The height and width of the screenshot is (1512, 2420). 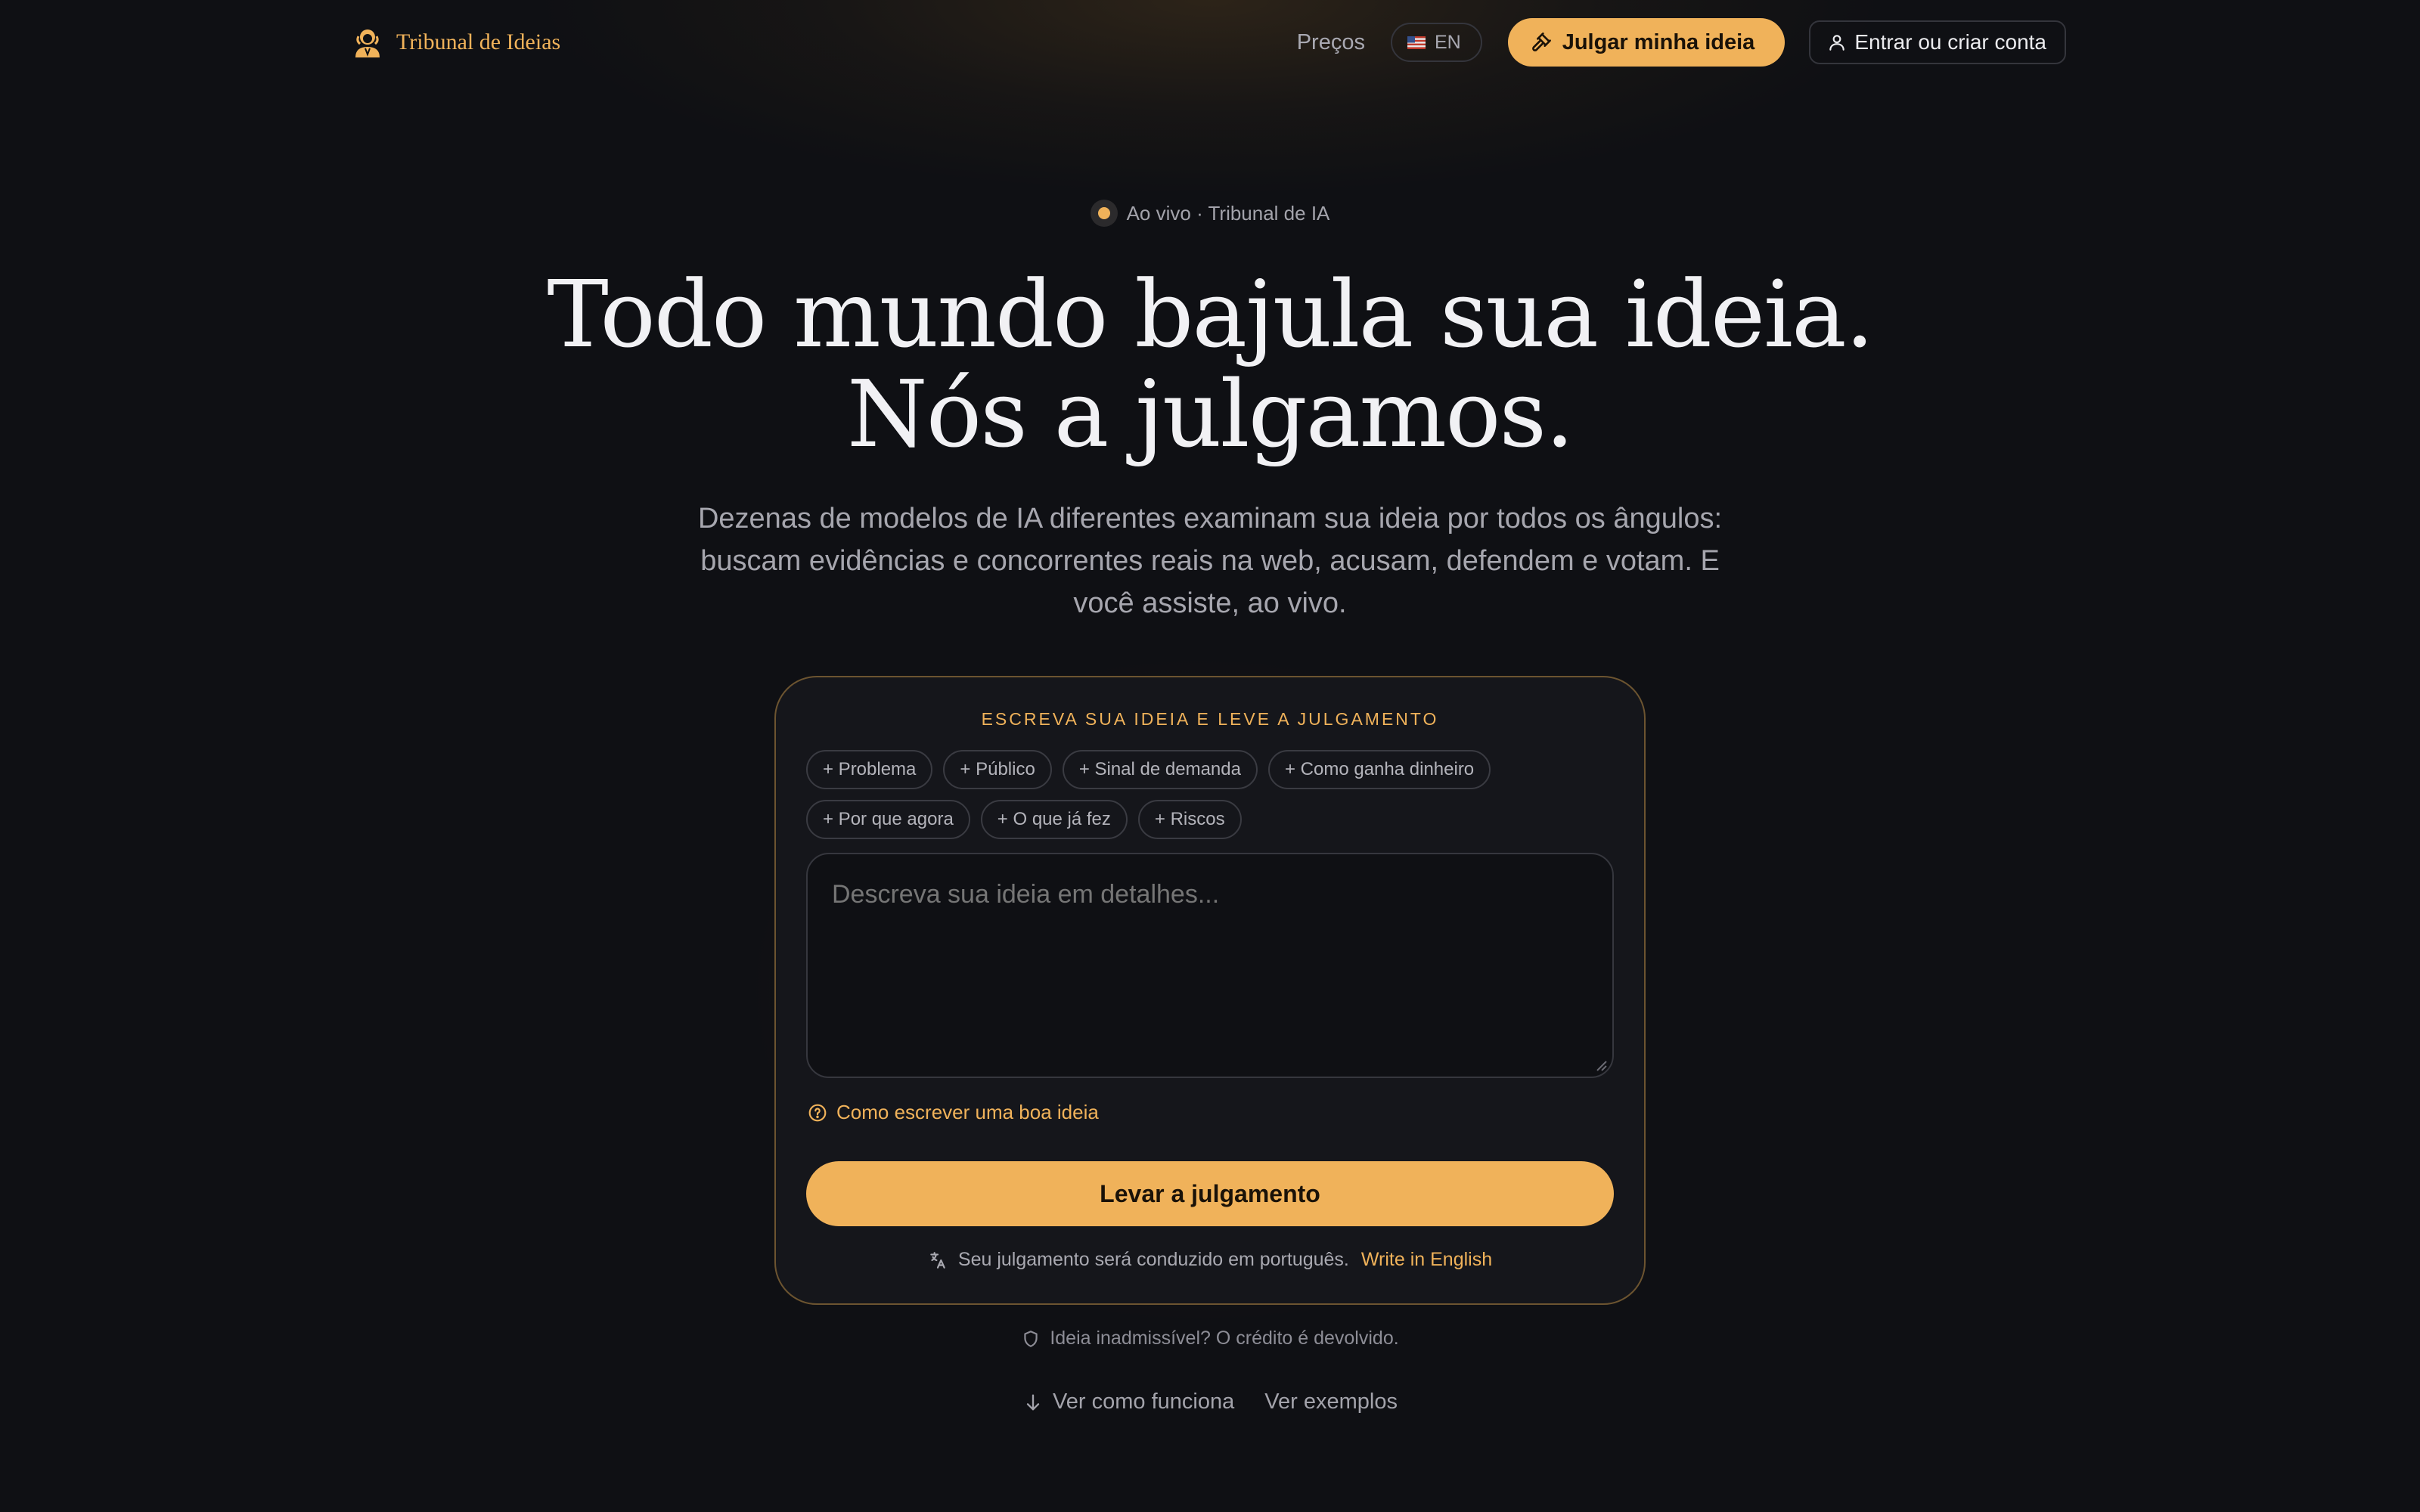 What do you see at coordinates (967, 1112) in the screenshot?
I see `help-link-label: Como escrever uma boa ideia` at bounding box center [967, 1112].